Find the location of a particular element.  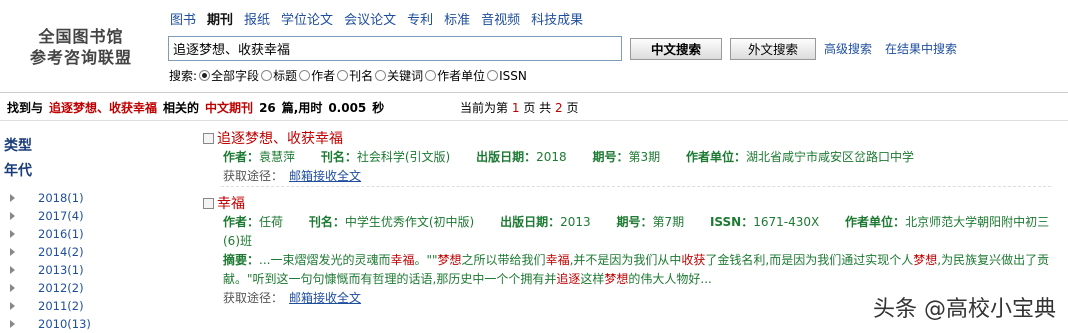

radio-issn: ISSN is located at coordinates (507, 76).